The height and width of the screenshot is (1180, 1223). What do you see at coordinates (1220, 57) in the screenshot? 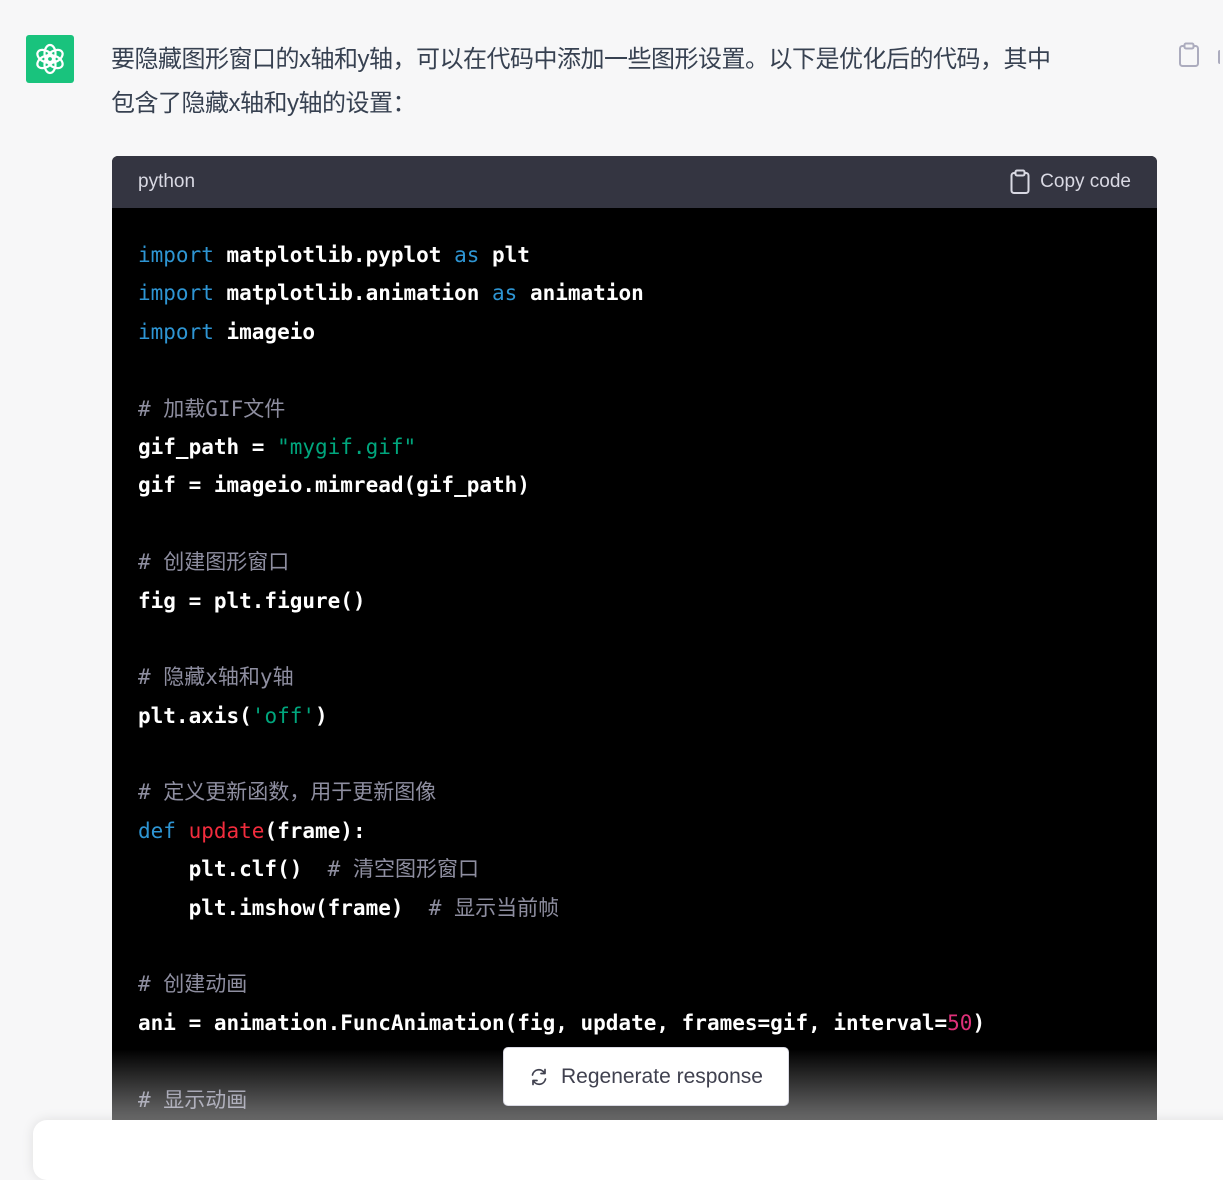
I see `thumb-icon-partial` at bounding box center [1220, 57].